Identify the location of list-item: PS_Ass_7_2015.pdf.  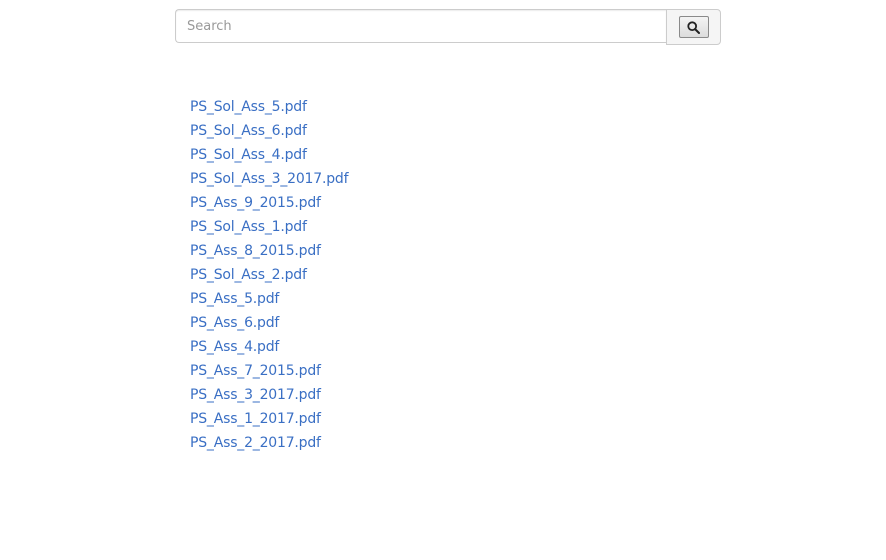
(269, 370).